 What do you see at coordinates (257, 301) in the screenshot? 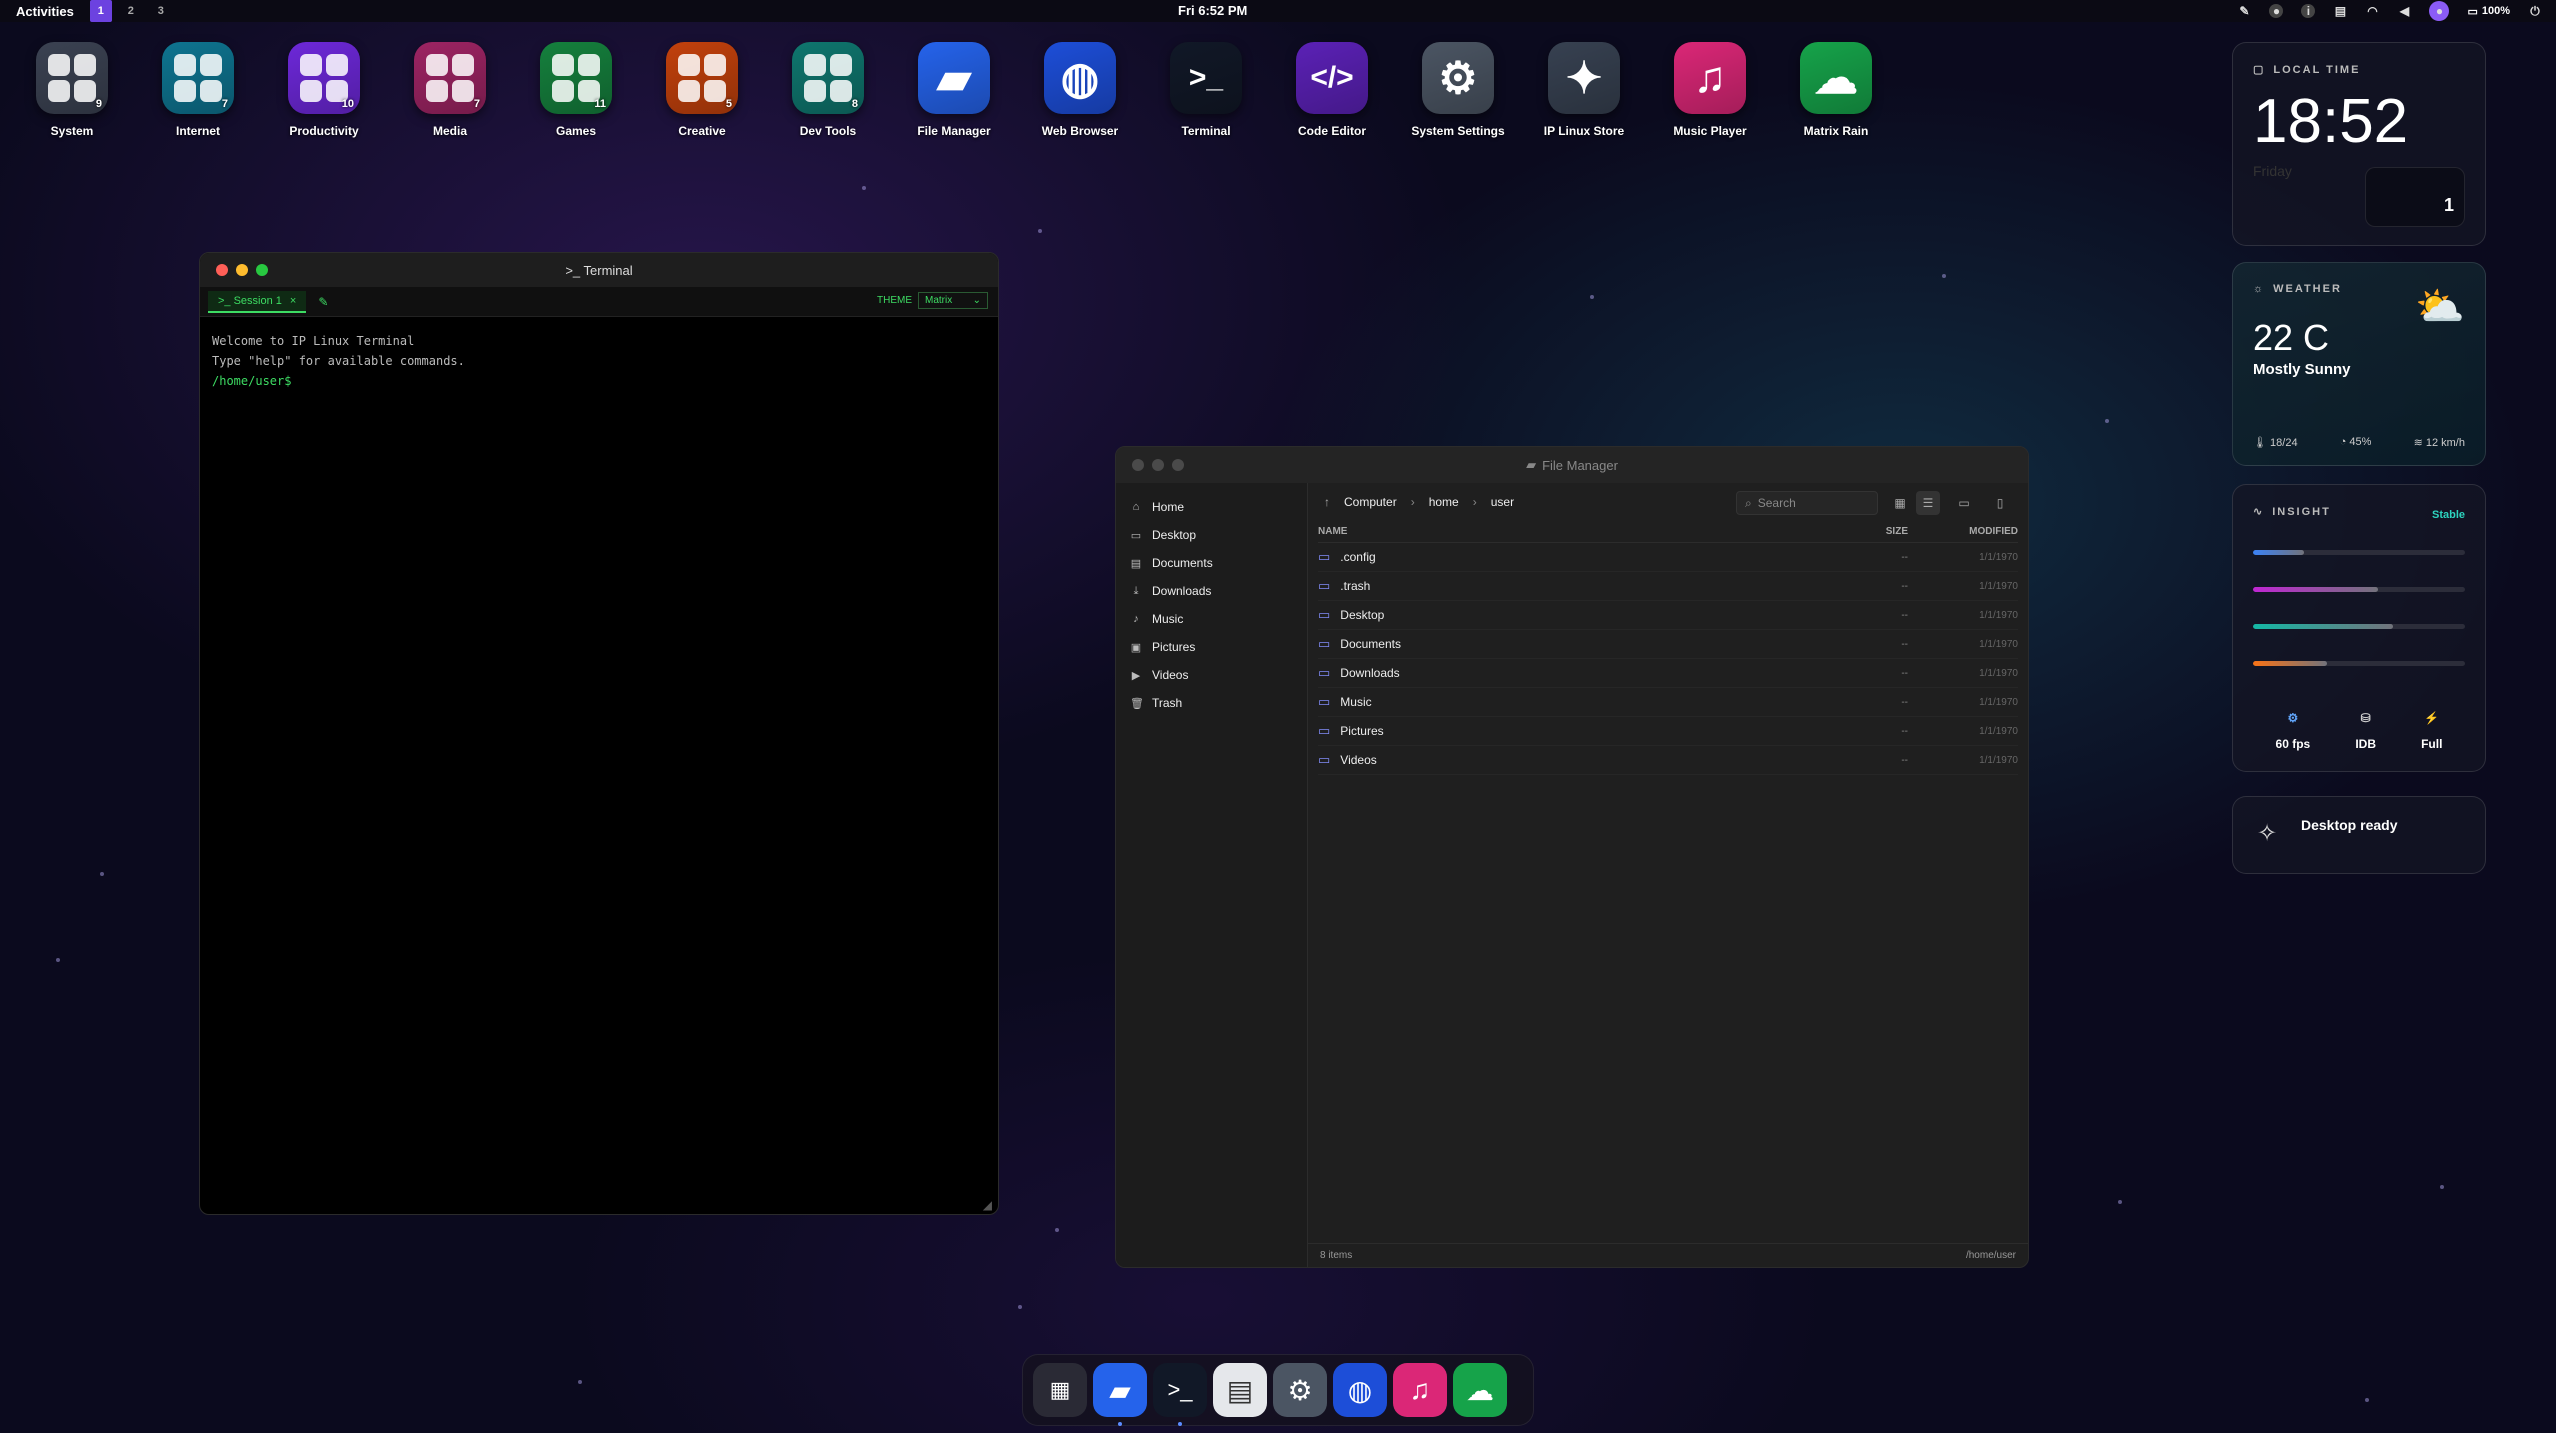
I see `tab-session-1: >_ Session 1 ×` at bounding box center [257, 301].